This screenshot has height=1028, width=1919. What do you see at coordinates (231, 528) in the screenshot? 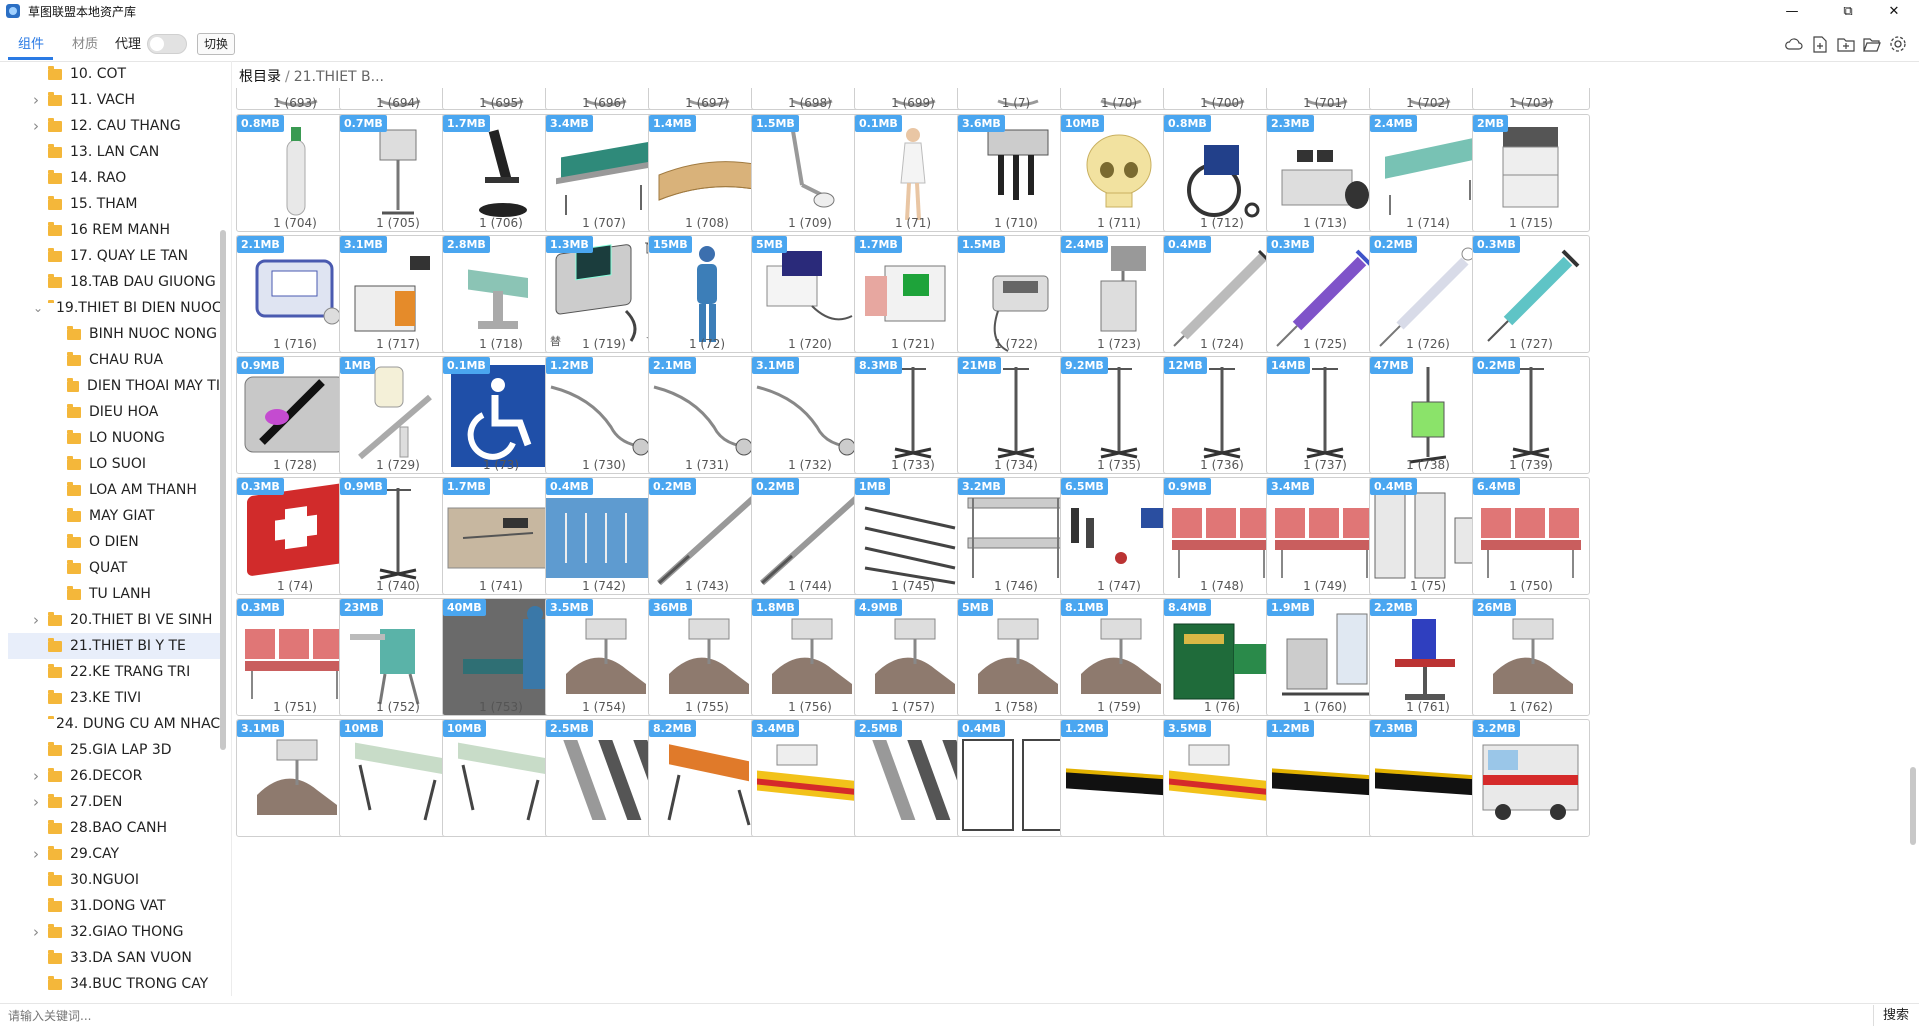
I see `panel-splitter` at bounding box center [231, 528].